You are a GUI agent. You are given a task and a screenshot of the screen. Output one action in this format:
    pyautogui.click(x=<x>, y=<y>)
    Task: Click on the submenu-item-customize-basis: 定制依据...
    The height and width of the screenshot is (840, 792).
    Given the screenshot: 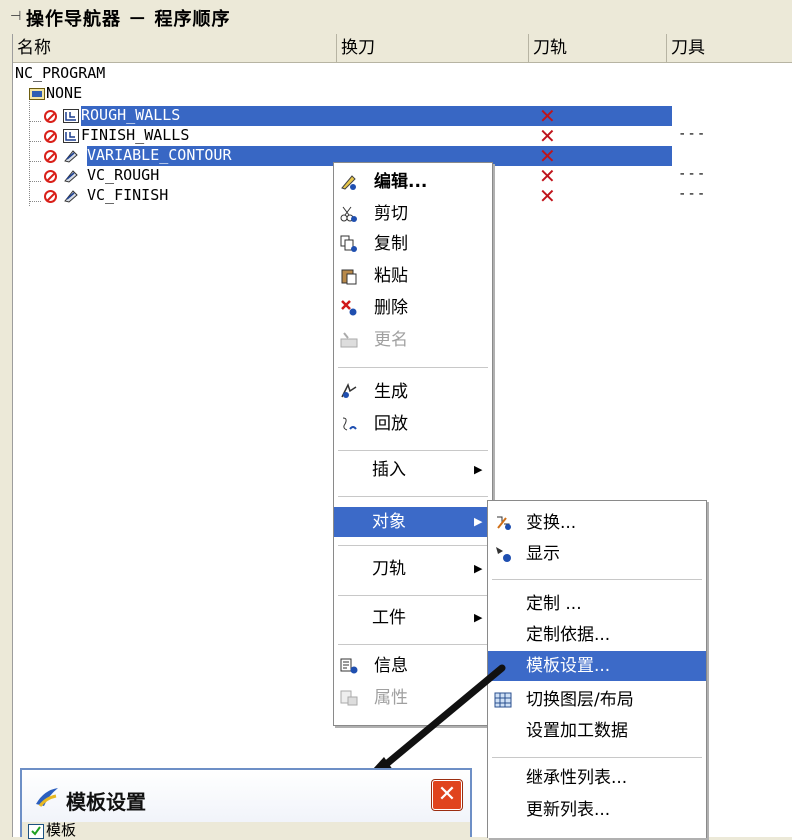 What is the action you would take?
    pyautogui.click(x=597, y=635)
    